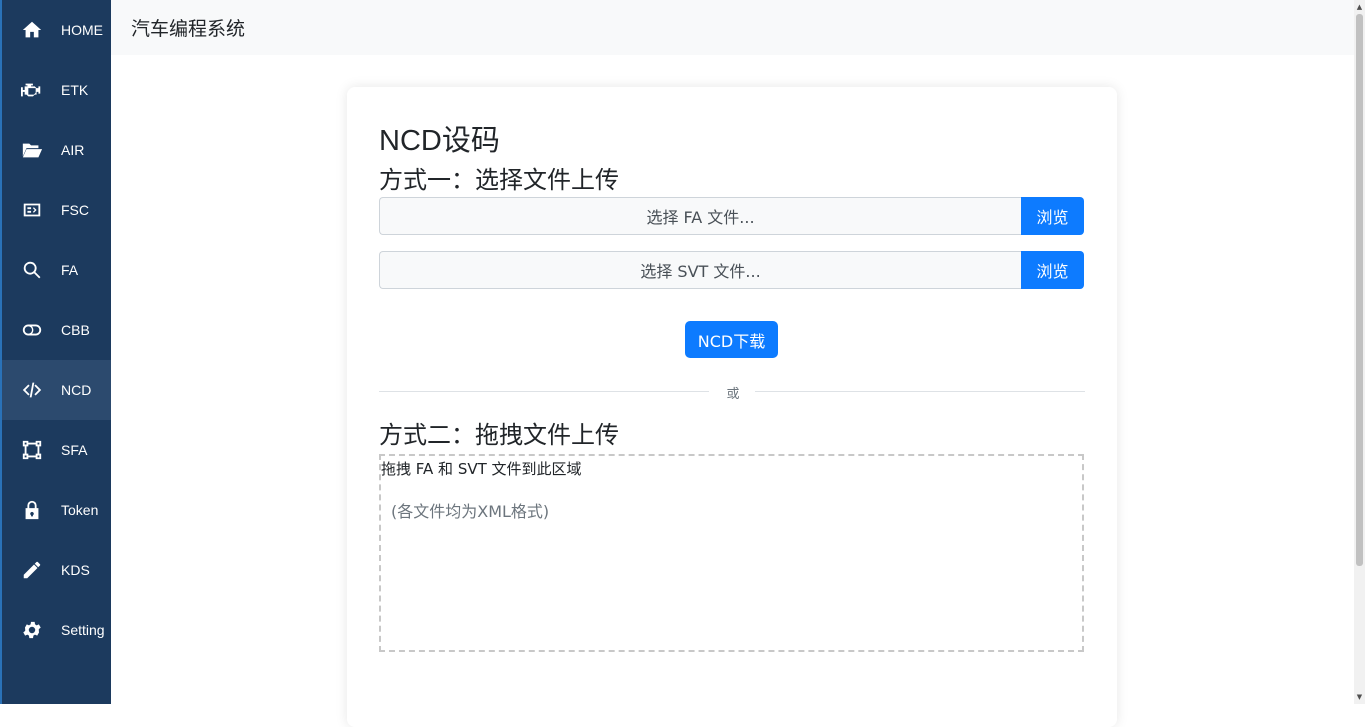 The height and width of the screenshot is (727, 1365). Describe the element at coordinates (439, 141) in the screenshot. I see `page-title: NCD设码` at that location.